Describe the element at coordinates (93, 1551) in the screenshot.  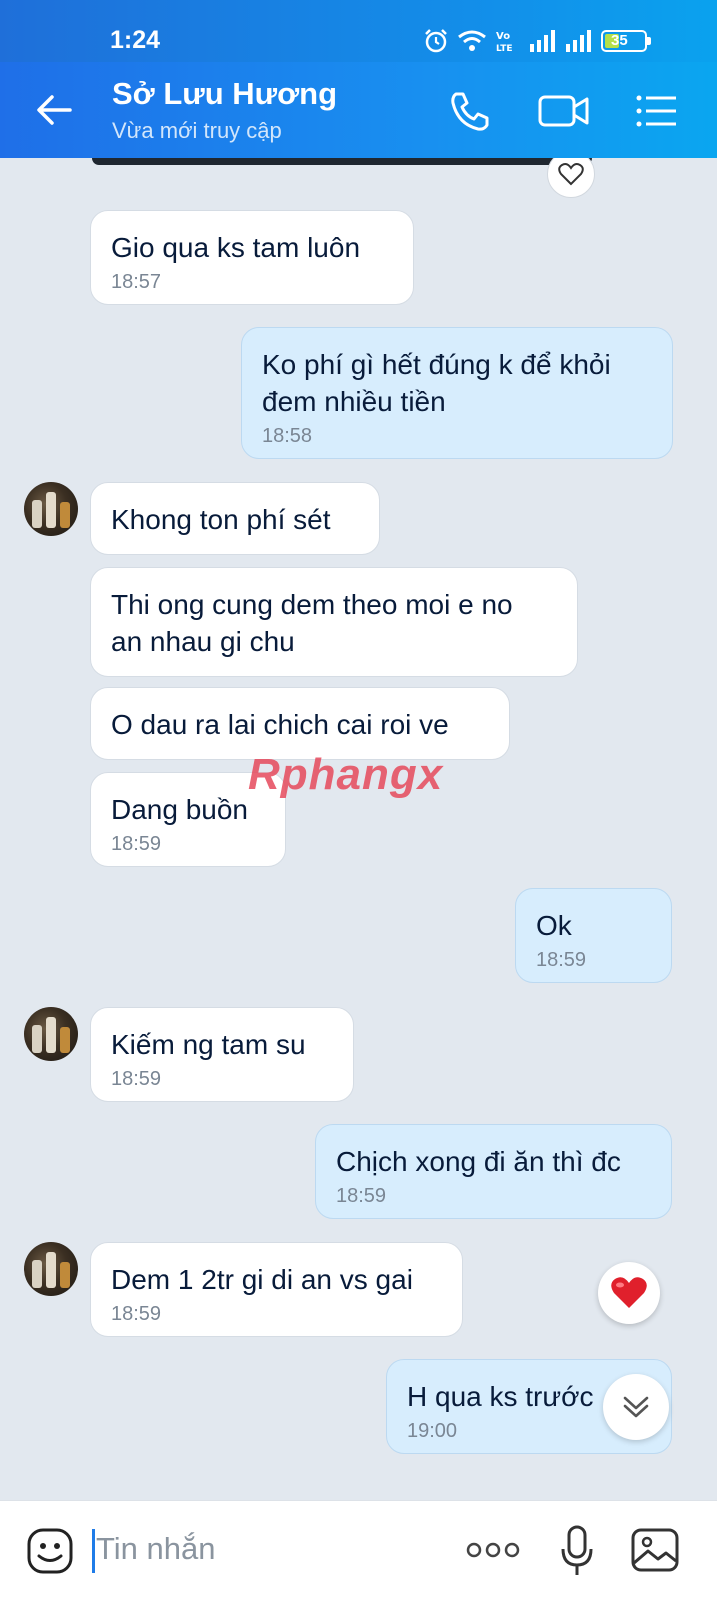
I see `text-cursor` at that location.